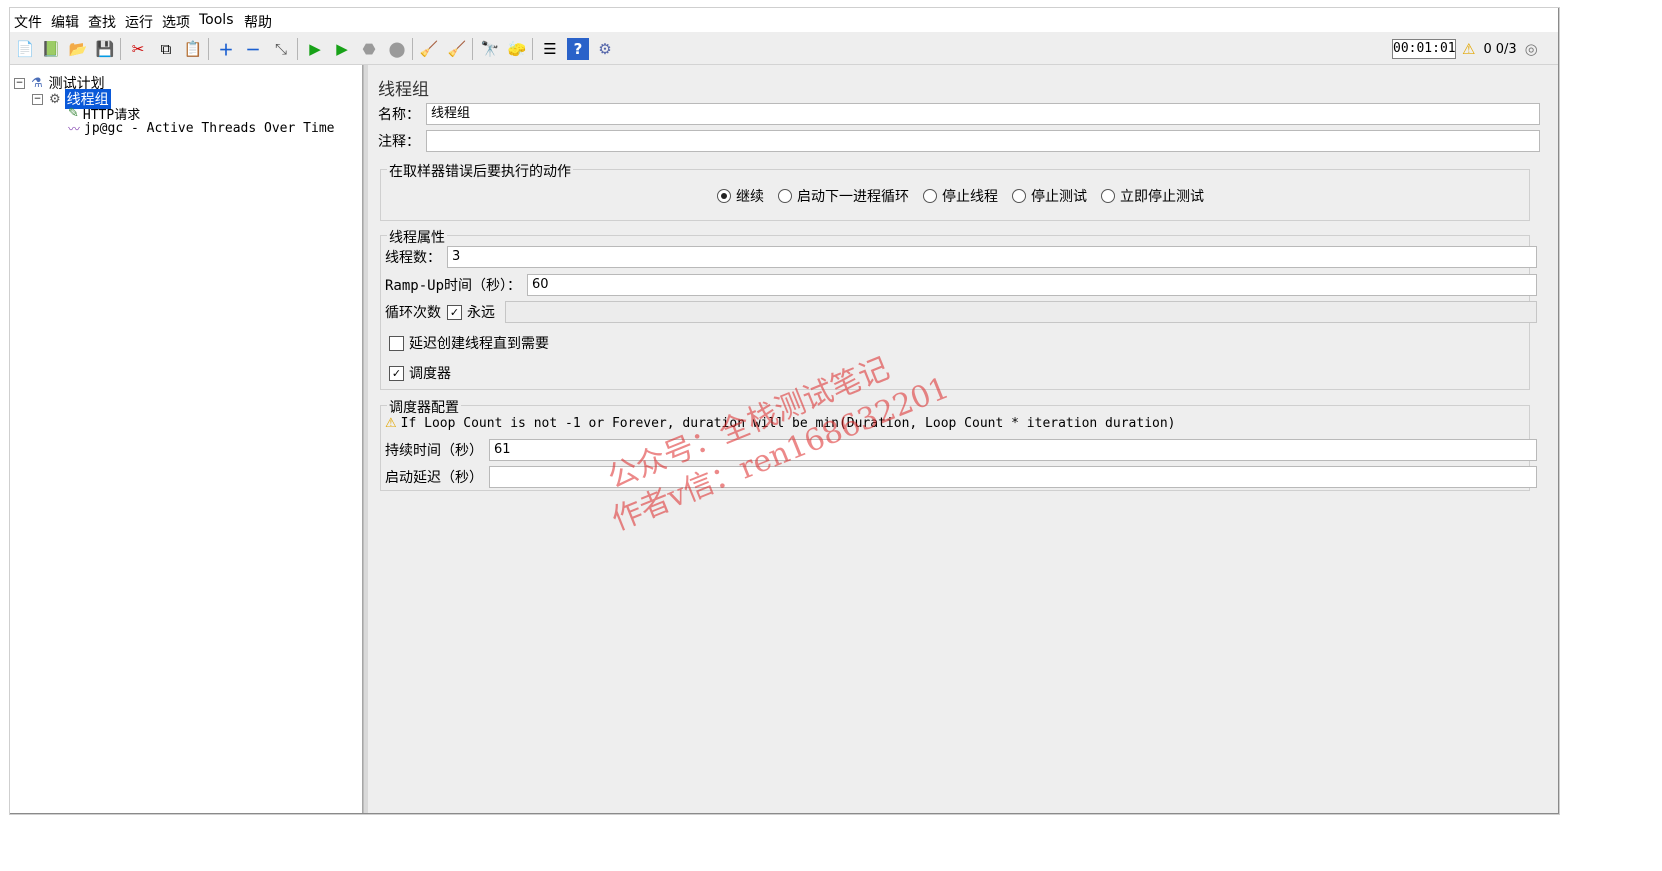  What do you see at coordinates (550, 49) in the screenshot?
I see `function-helper-icon: ☰` at bounding box center [550, 49].